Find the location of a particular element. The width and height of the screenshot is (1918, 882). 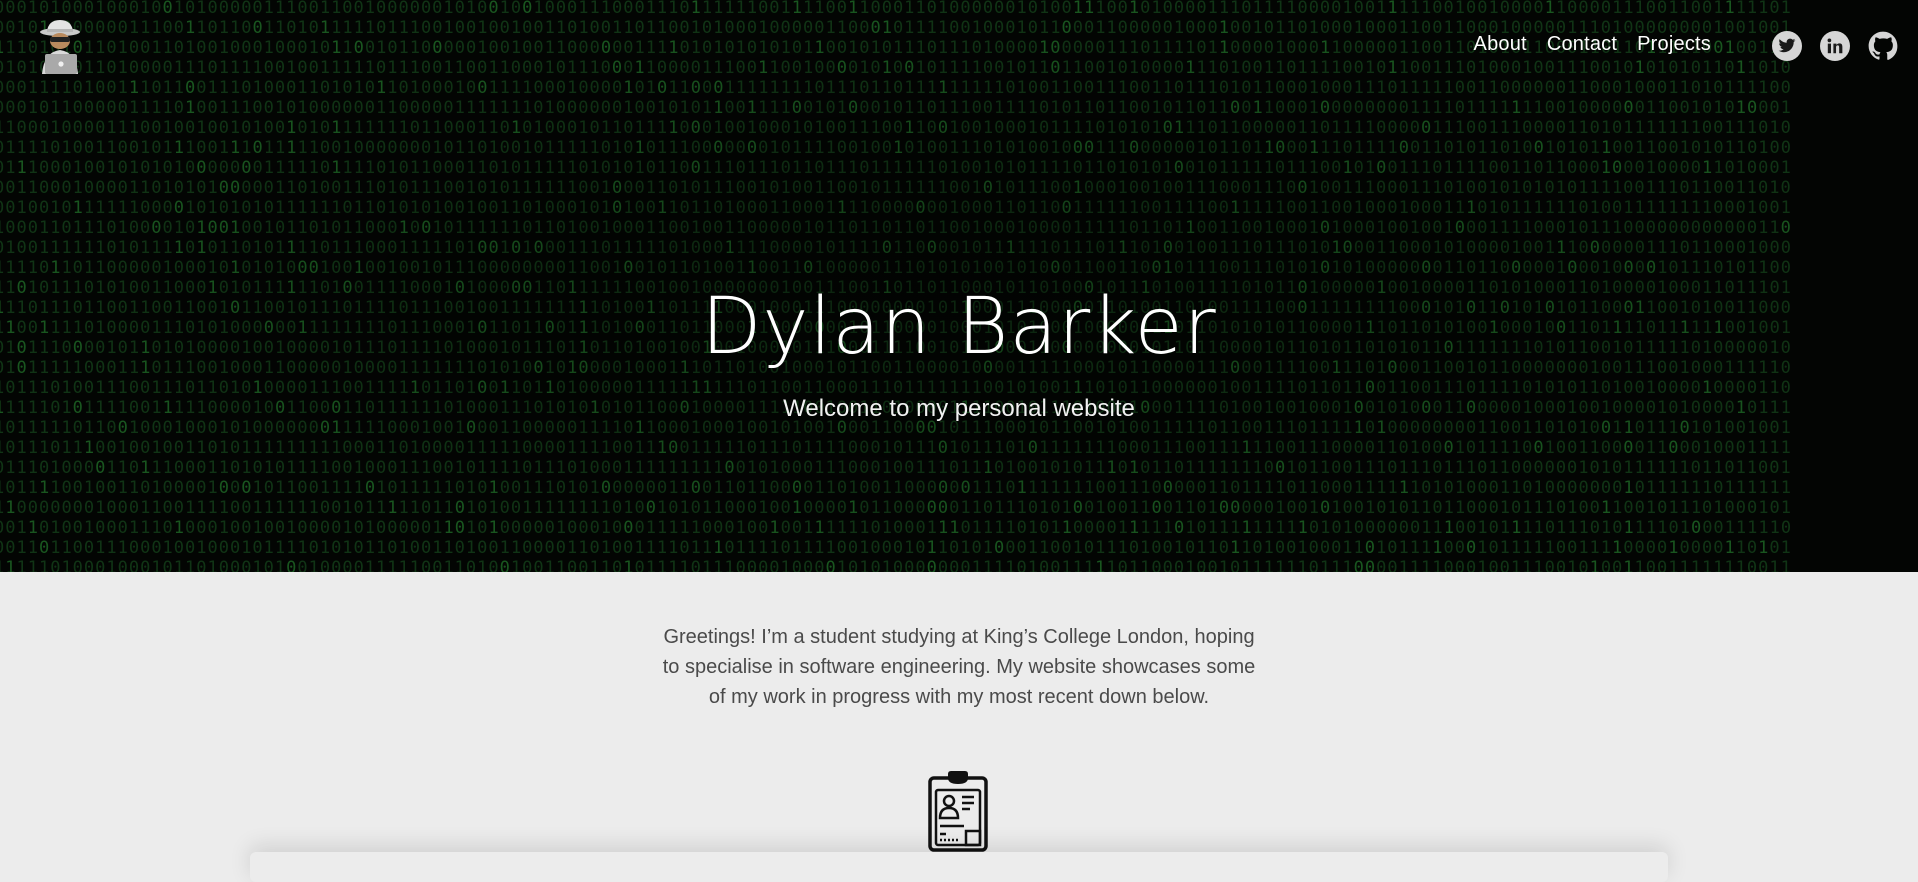

content-card-top-edge is located at coordinates (959, 867).